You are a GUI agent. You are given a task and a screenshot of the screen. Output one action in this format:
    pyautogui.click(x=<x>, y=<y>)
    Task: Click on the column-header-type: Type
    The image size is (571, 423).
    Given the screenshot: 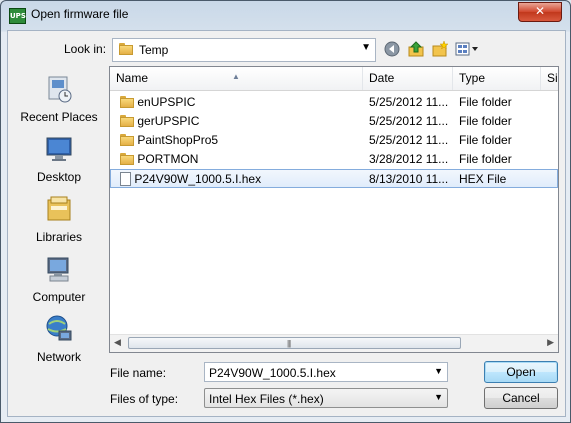 What is the action you would take?
    pyautogui.click(x=497, y=78)
    